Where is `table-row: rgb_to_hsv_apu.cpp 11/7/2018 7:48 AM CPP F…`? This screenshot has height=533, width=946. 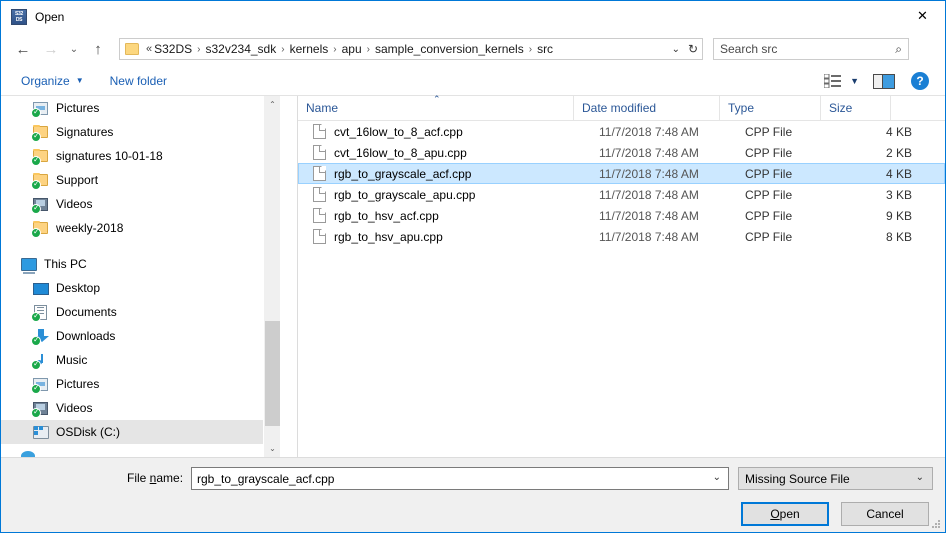
table-row: rgb_to_hsv_apu.cpp 11/7/2018 7:48 AM CPP F… is located at coordinates (621, 236).